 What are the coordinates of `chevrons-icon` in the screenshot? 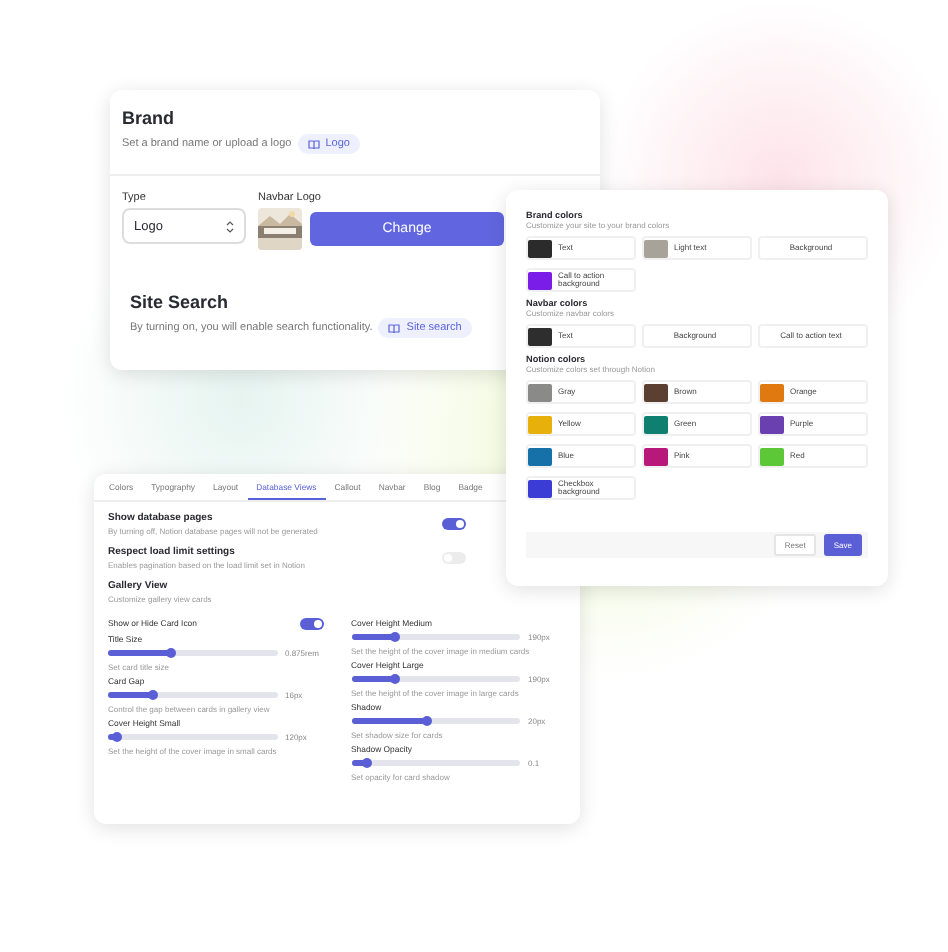 It's located at (230, 226).